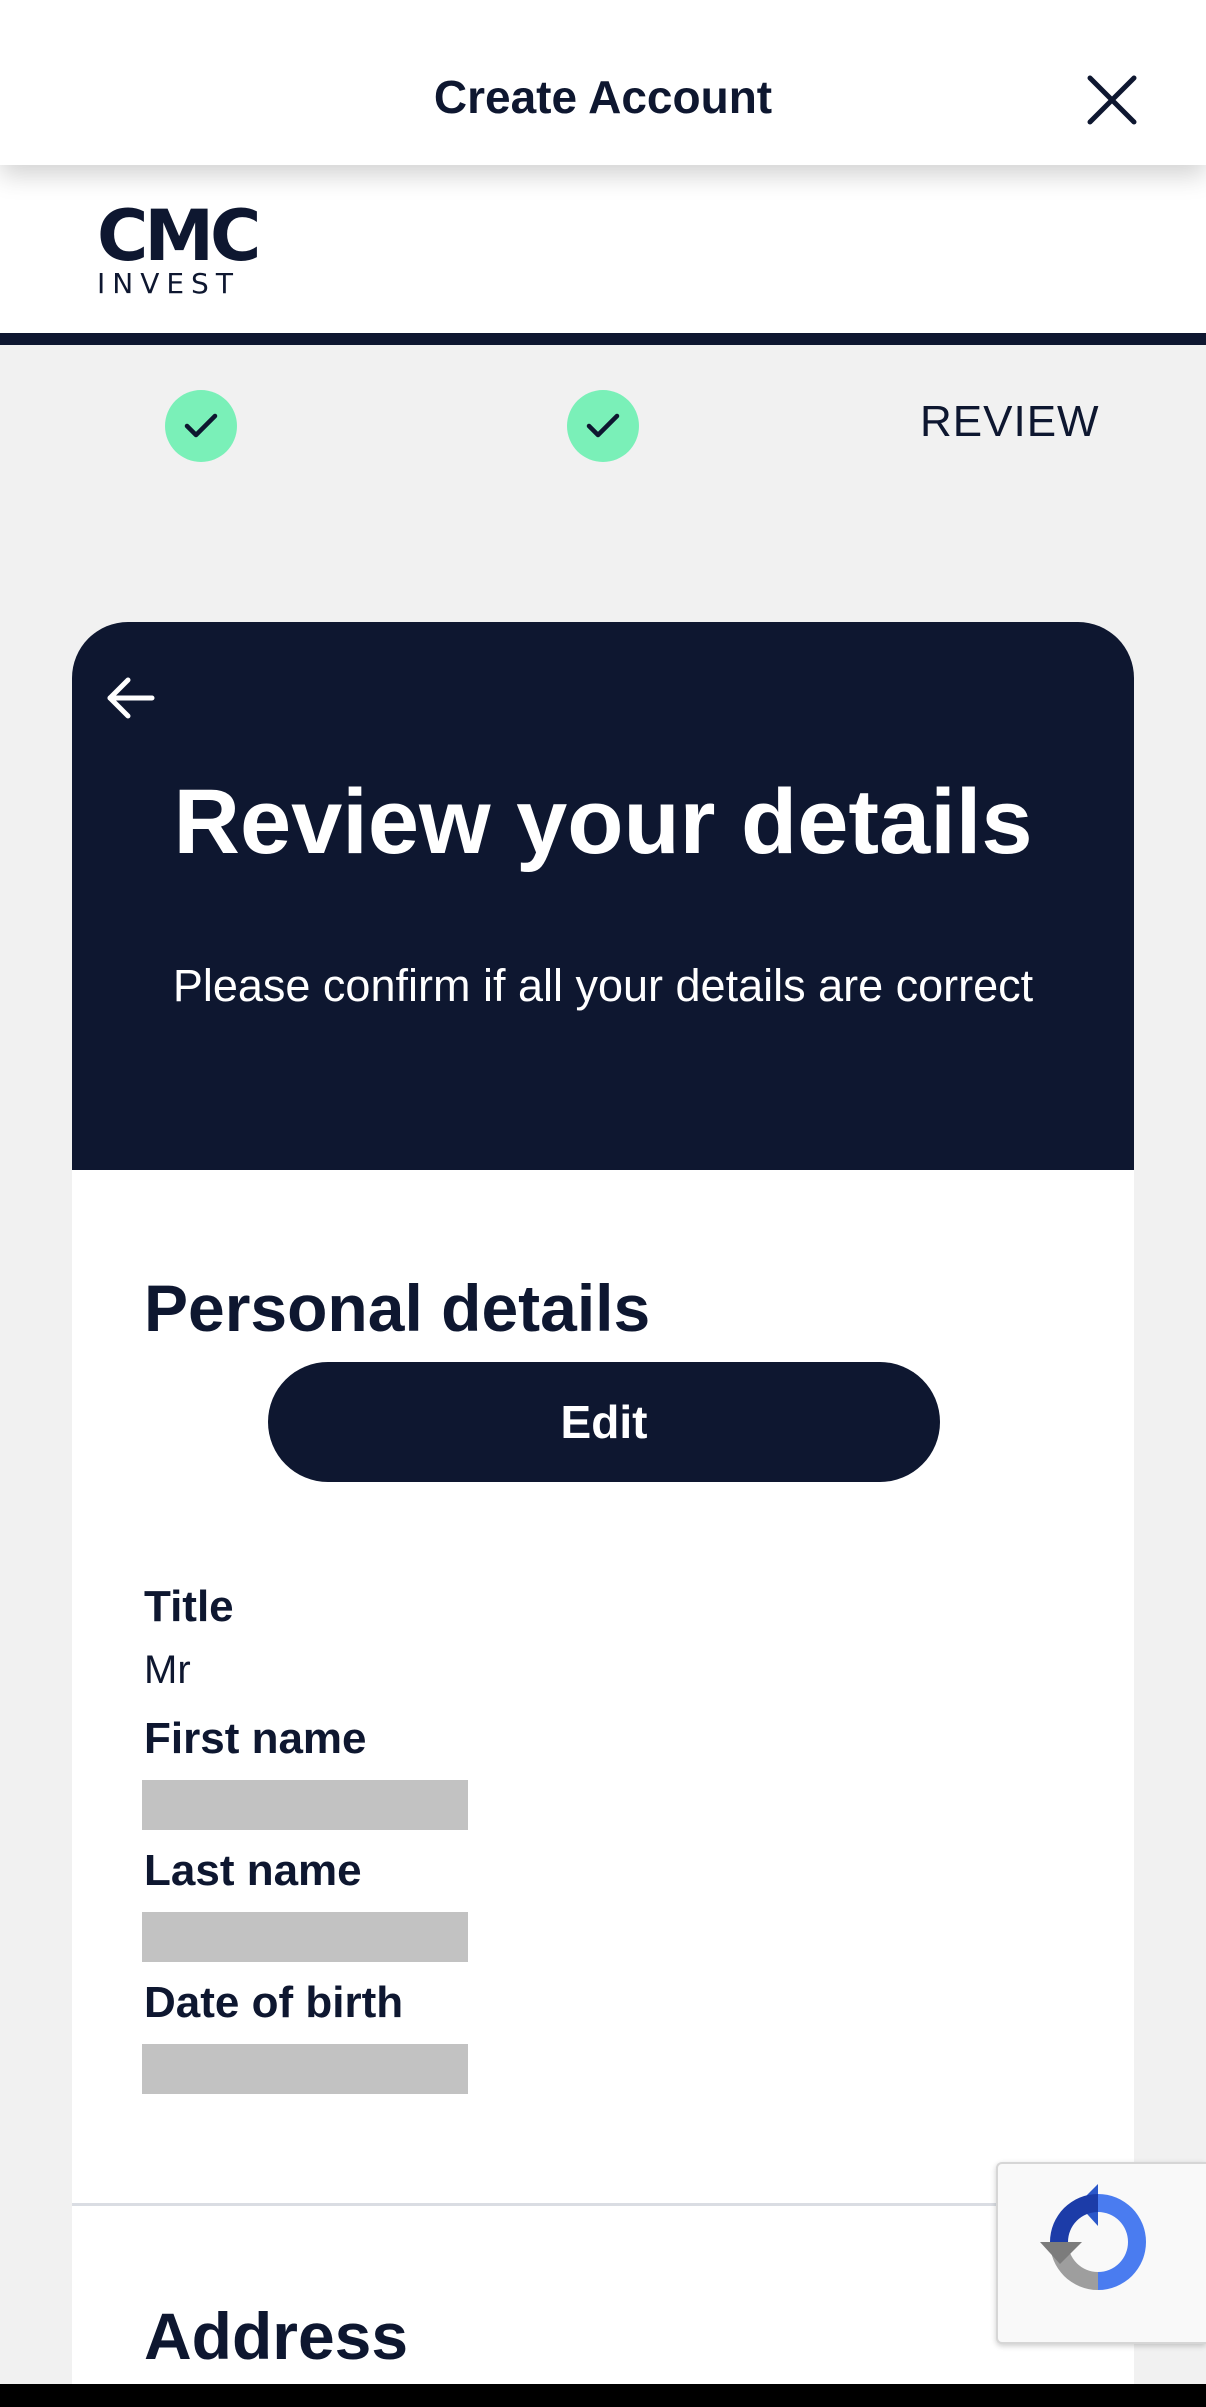 This screenshot has width=1206, height=2407. Describe the element at coordinates (603, 2395) in the screenshot. I see `bottom-system-bar` at that location.